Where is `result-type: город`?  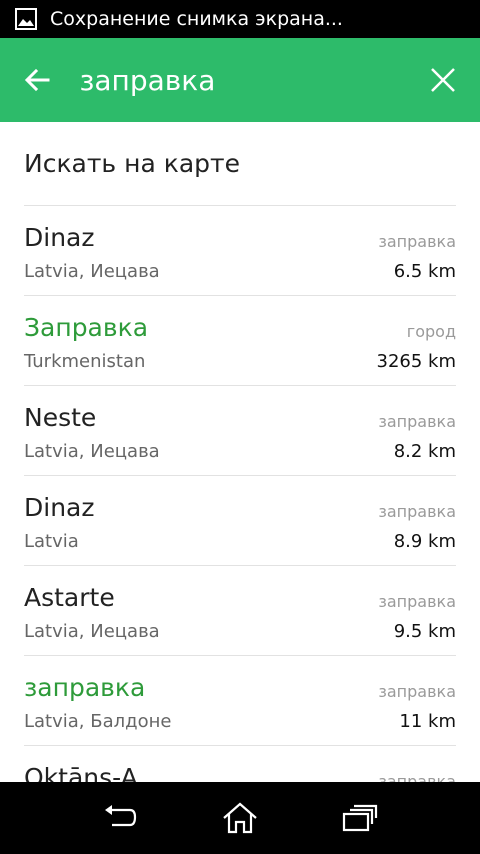
result-type: город is located at coordinates (431, 331).